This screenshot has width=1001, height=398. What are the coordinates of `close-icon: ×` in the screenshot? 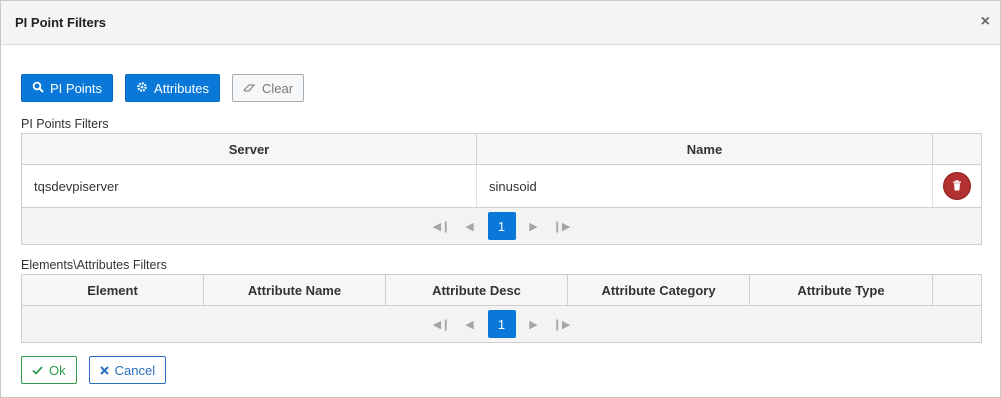 It's located at (985, 22).